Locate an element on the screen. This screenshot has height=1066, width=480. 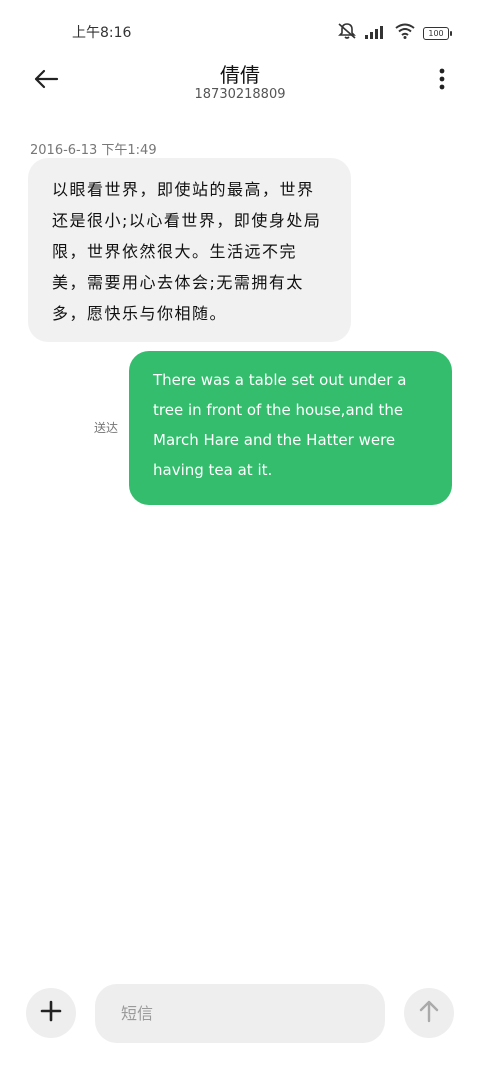
conversation-header: 倩倩 18730218809 is located at coordinates (240, 80).